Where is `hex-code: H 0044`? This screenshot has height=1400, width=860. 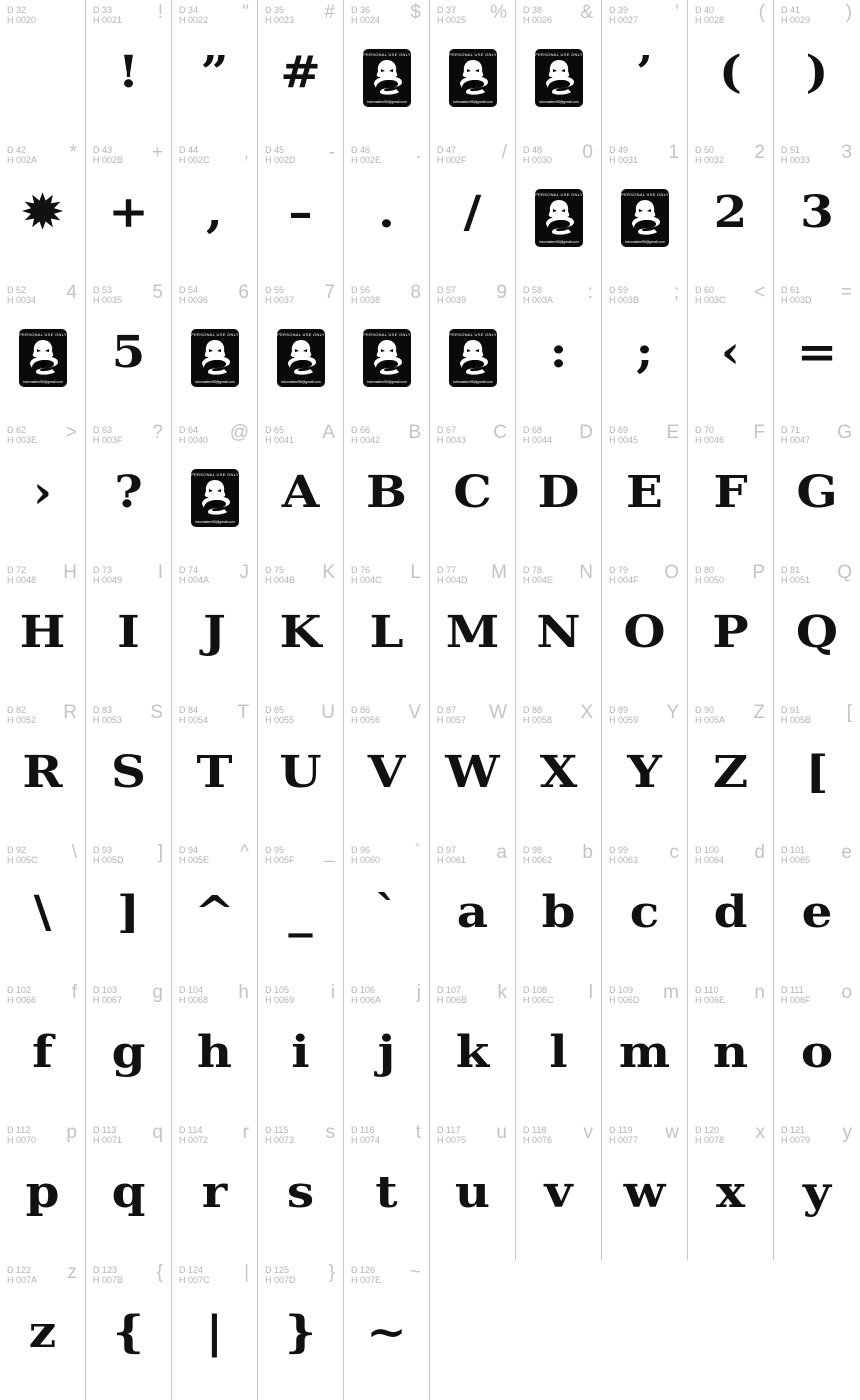 hex-code: H 0044 is located at coordinates (538, 440).